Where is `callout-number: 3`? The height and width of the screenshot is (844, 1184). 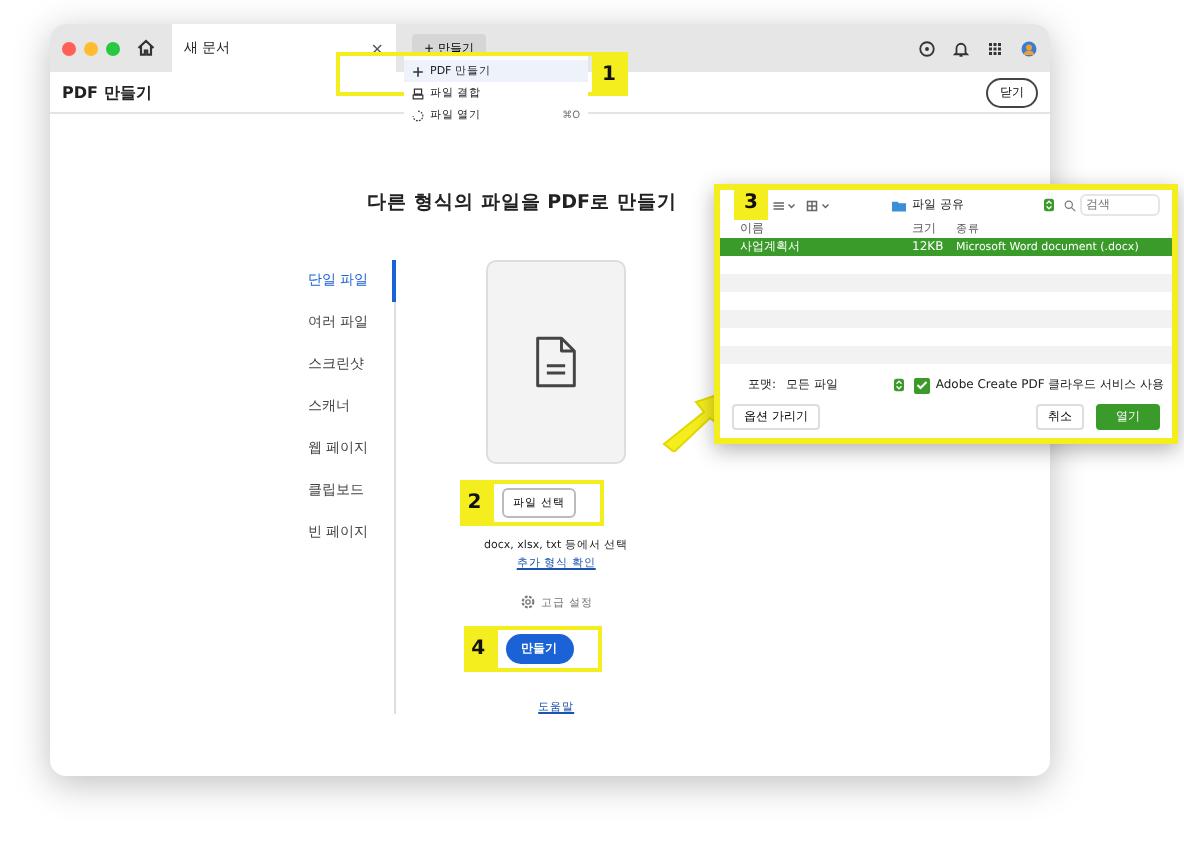 callout-number: 3 is located at coordinates (751, 202).